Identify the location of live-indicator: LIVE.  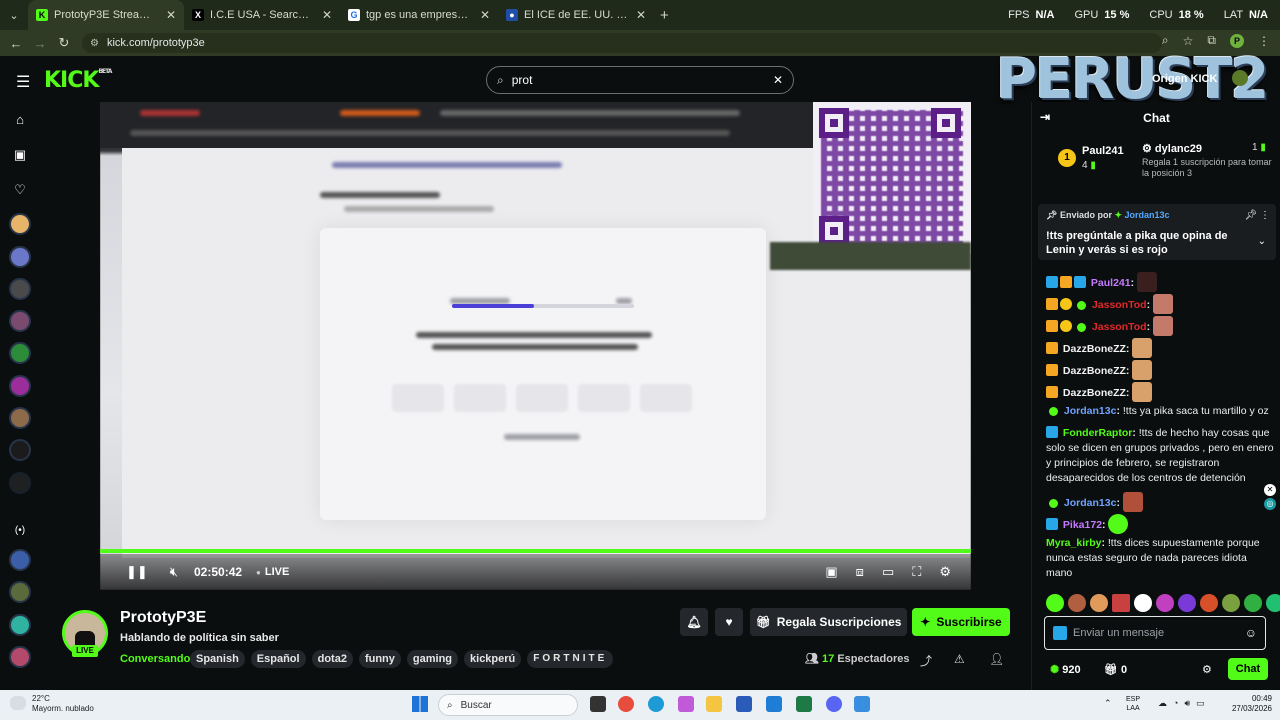
(272, 572).